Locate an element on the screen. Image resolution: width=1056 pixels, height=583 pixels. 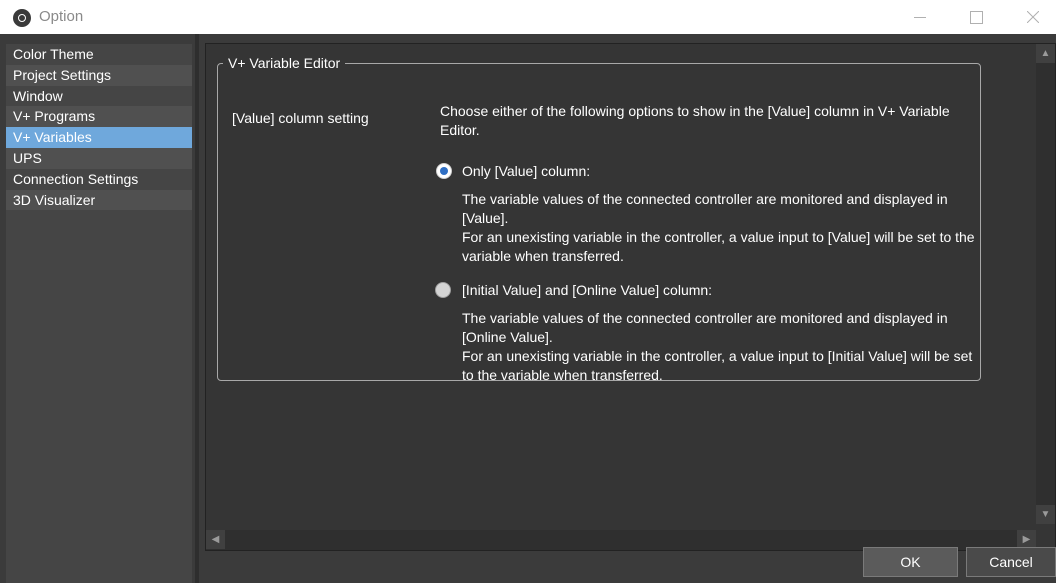
sidebar-item-ups: UPS is located at coordinates (99, 158).